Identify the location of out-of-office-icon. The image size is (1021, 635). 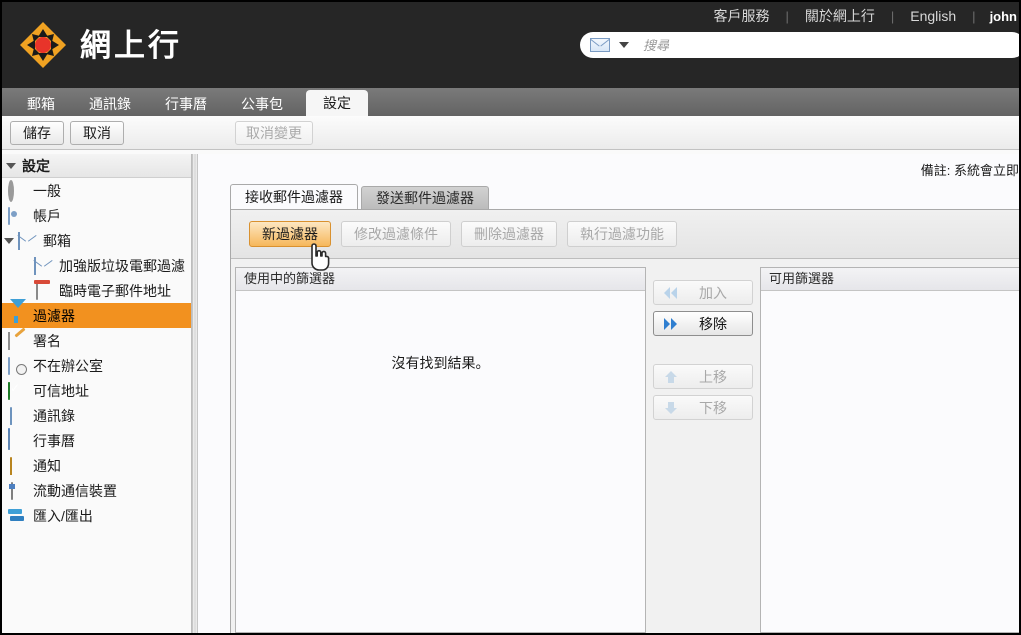
(17, 365).